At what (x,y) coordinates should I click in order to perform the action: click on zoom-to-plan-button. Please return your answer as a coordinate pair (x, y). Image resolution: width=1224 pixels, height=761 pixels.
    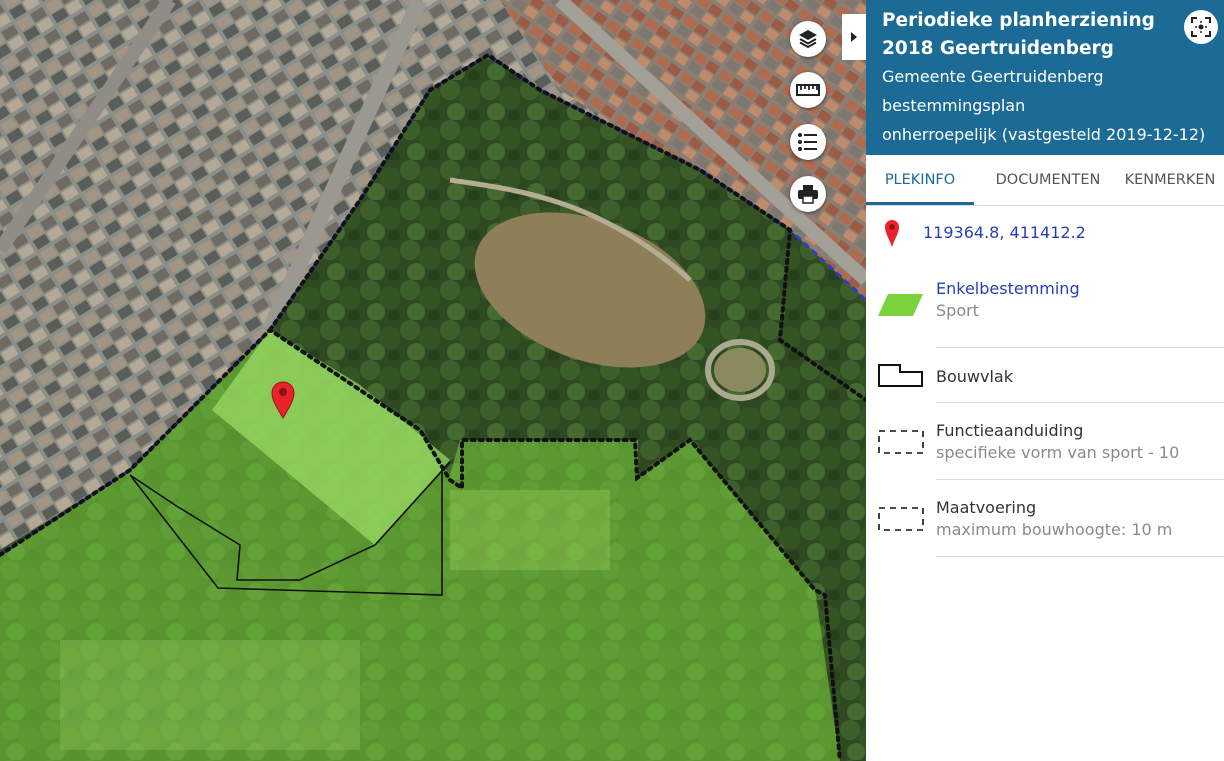
    Looking at the image, I should click on (1201, 27).